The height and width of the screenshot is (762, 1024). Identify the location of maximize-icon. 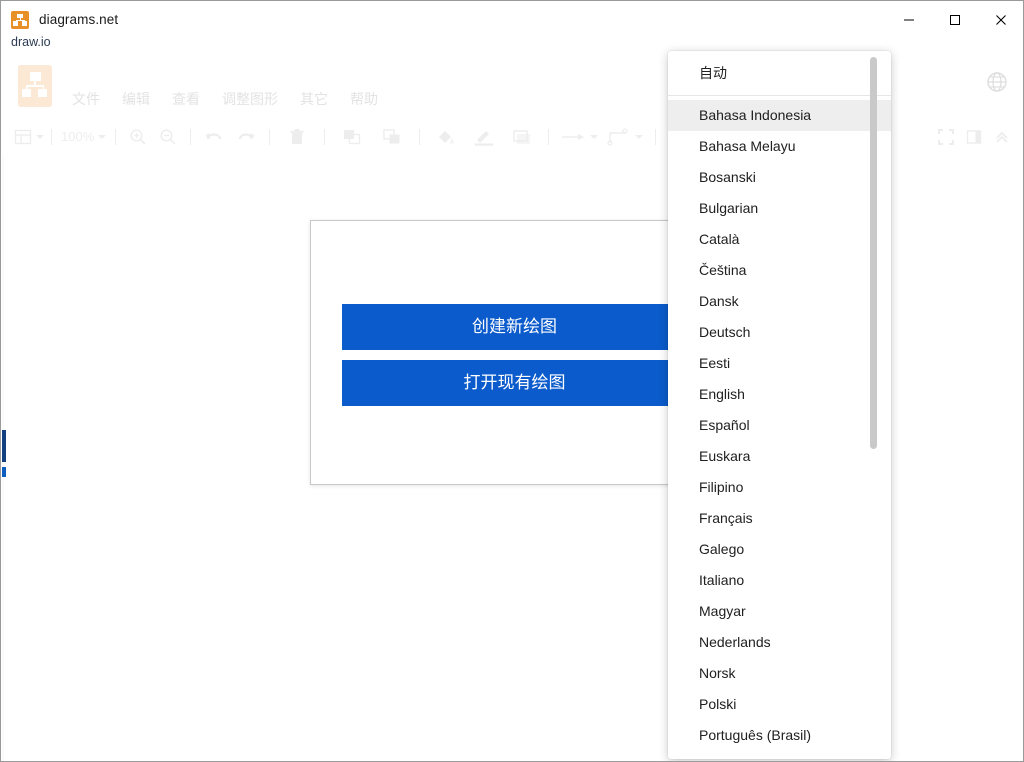
(955, 19).